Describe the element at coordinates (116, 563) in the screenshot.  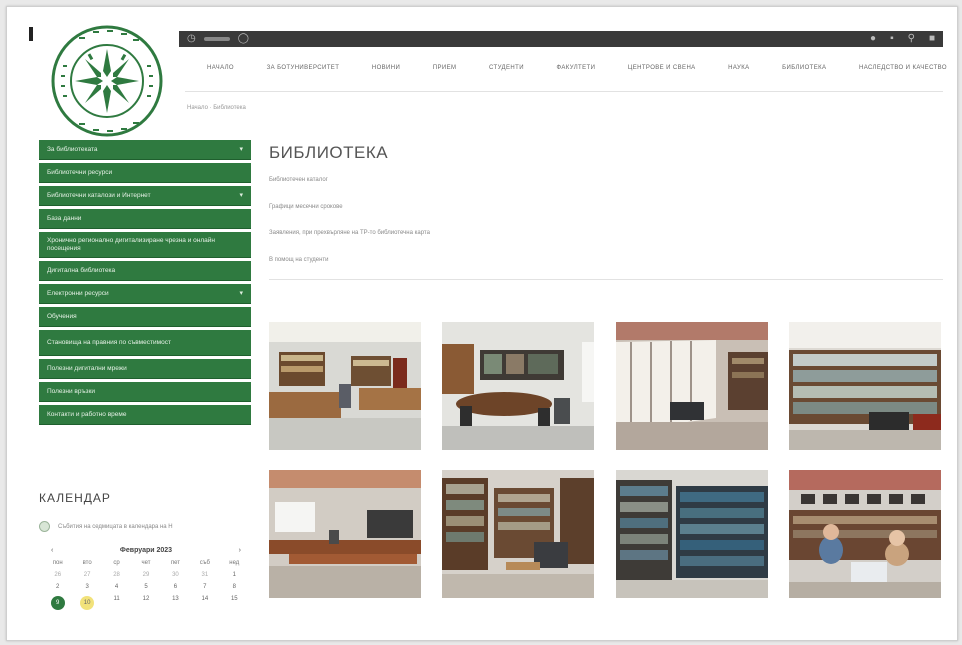
I see `calendar-day-name: ср` at that location.